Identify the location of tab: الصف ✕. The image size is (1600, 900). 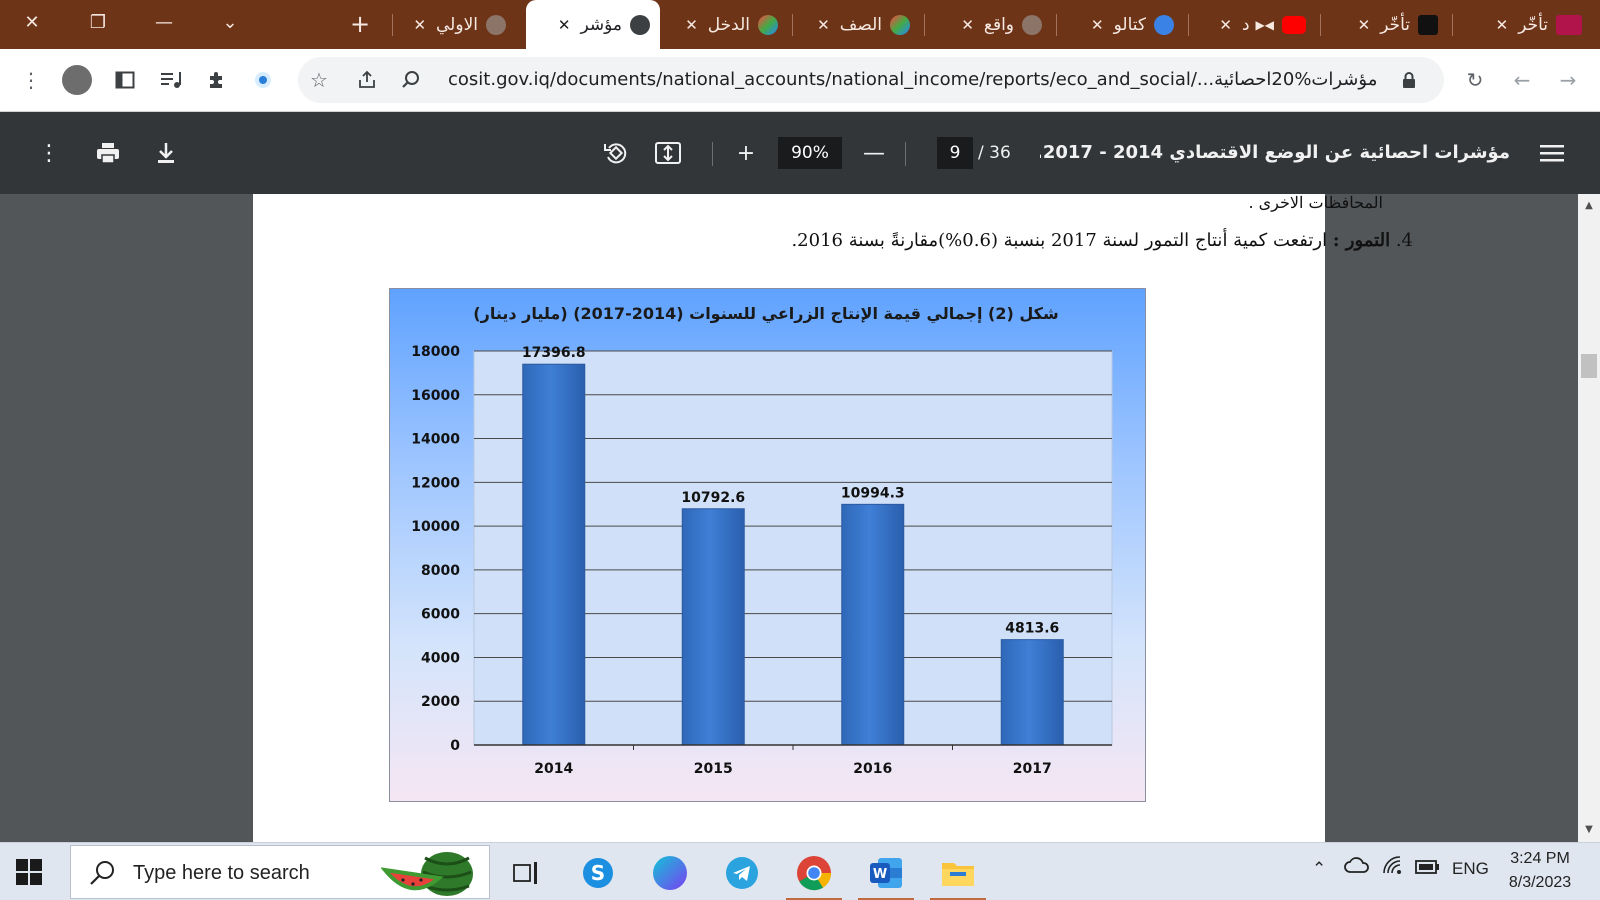
(858, 25).